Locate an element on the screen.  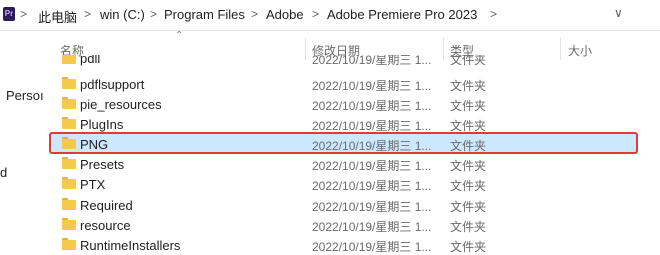
file-row: Required 2022/10/19/星期三 1... 文件夹 is located at coordinates (345, 205).